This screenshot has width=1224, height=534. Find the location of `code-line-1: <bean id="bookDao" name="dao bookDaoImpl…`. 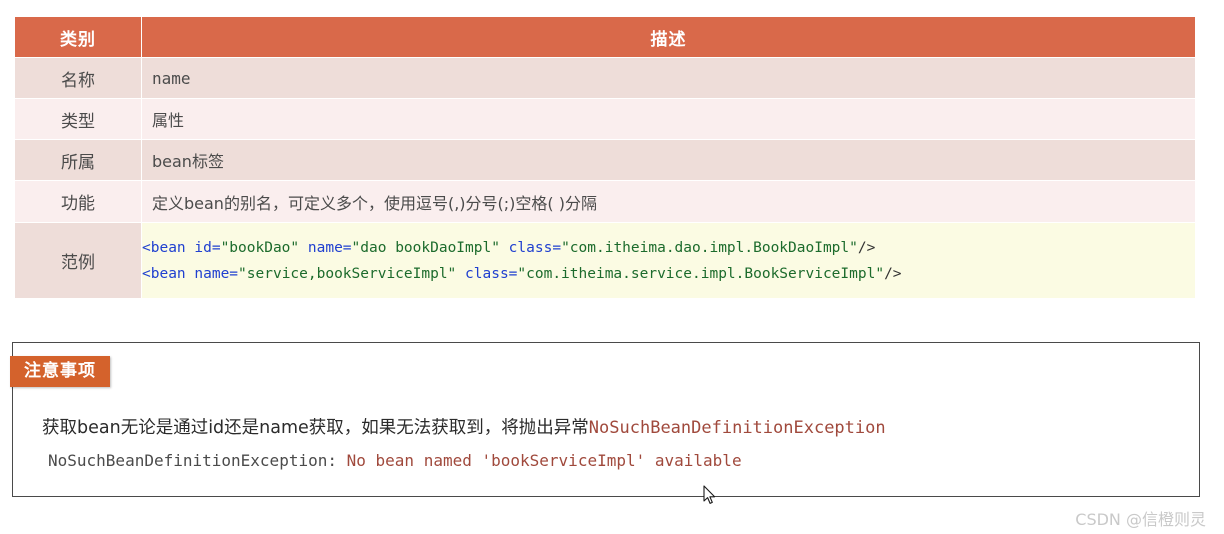

code-line-1: <bean id="bookDao" name="dao bookDaoImpl… is located at coordinates (668, 248).